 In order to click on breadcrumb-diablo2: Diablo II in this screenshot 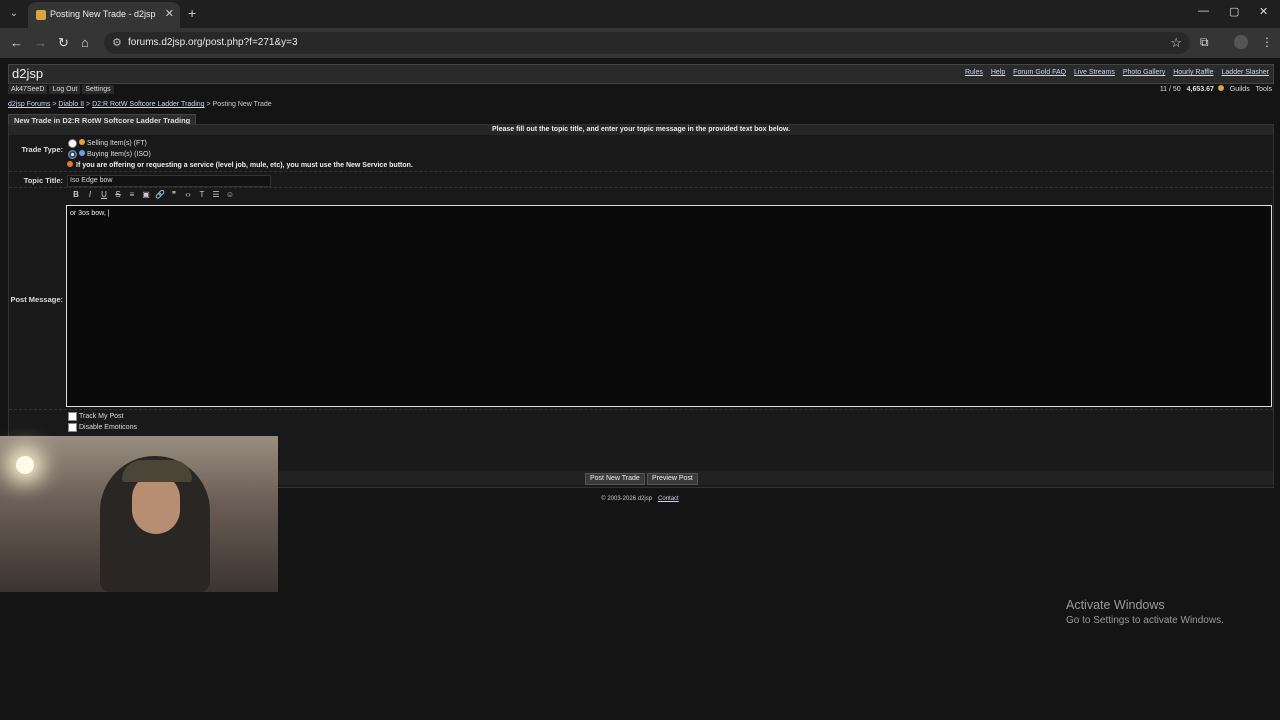, I will do `click(71, 104)`.